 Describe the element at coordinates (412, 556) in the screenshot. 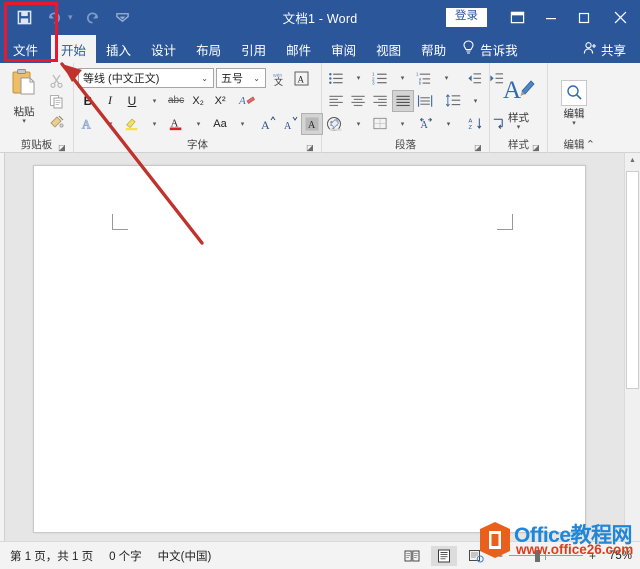

I see `read-mode-view-button` at that location.